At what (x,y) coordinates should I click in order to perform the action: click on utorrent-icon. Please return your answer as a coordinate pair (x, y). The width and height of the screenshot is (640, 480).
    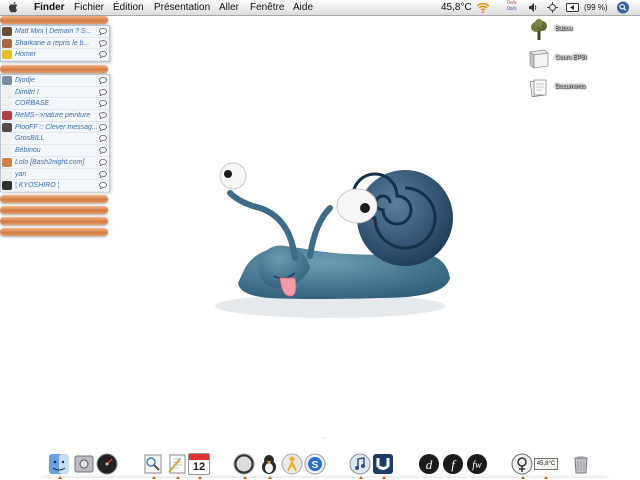
    Looking at the image, I should click on (383, 464).